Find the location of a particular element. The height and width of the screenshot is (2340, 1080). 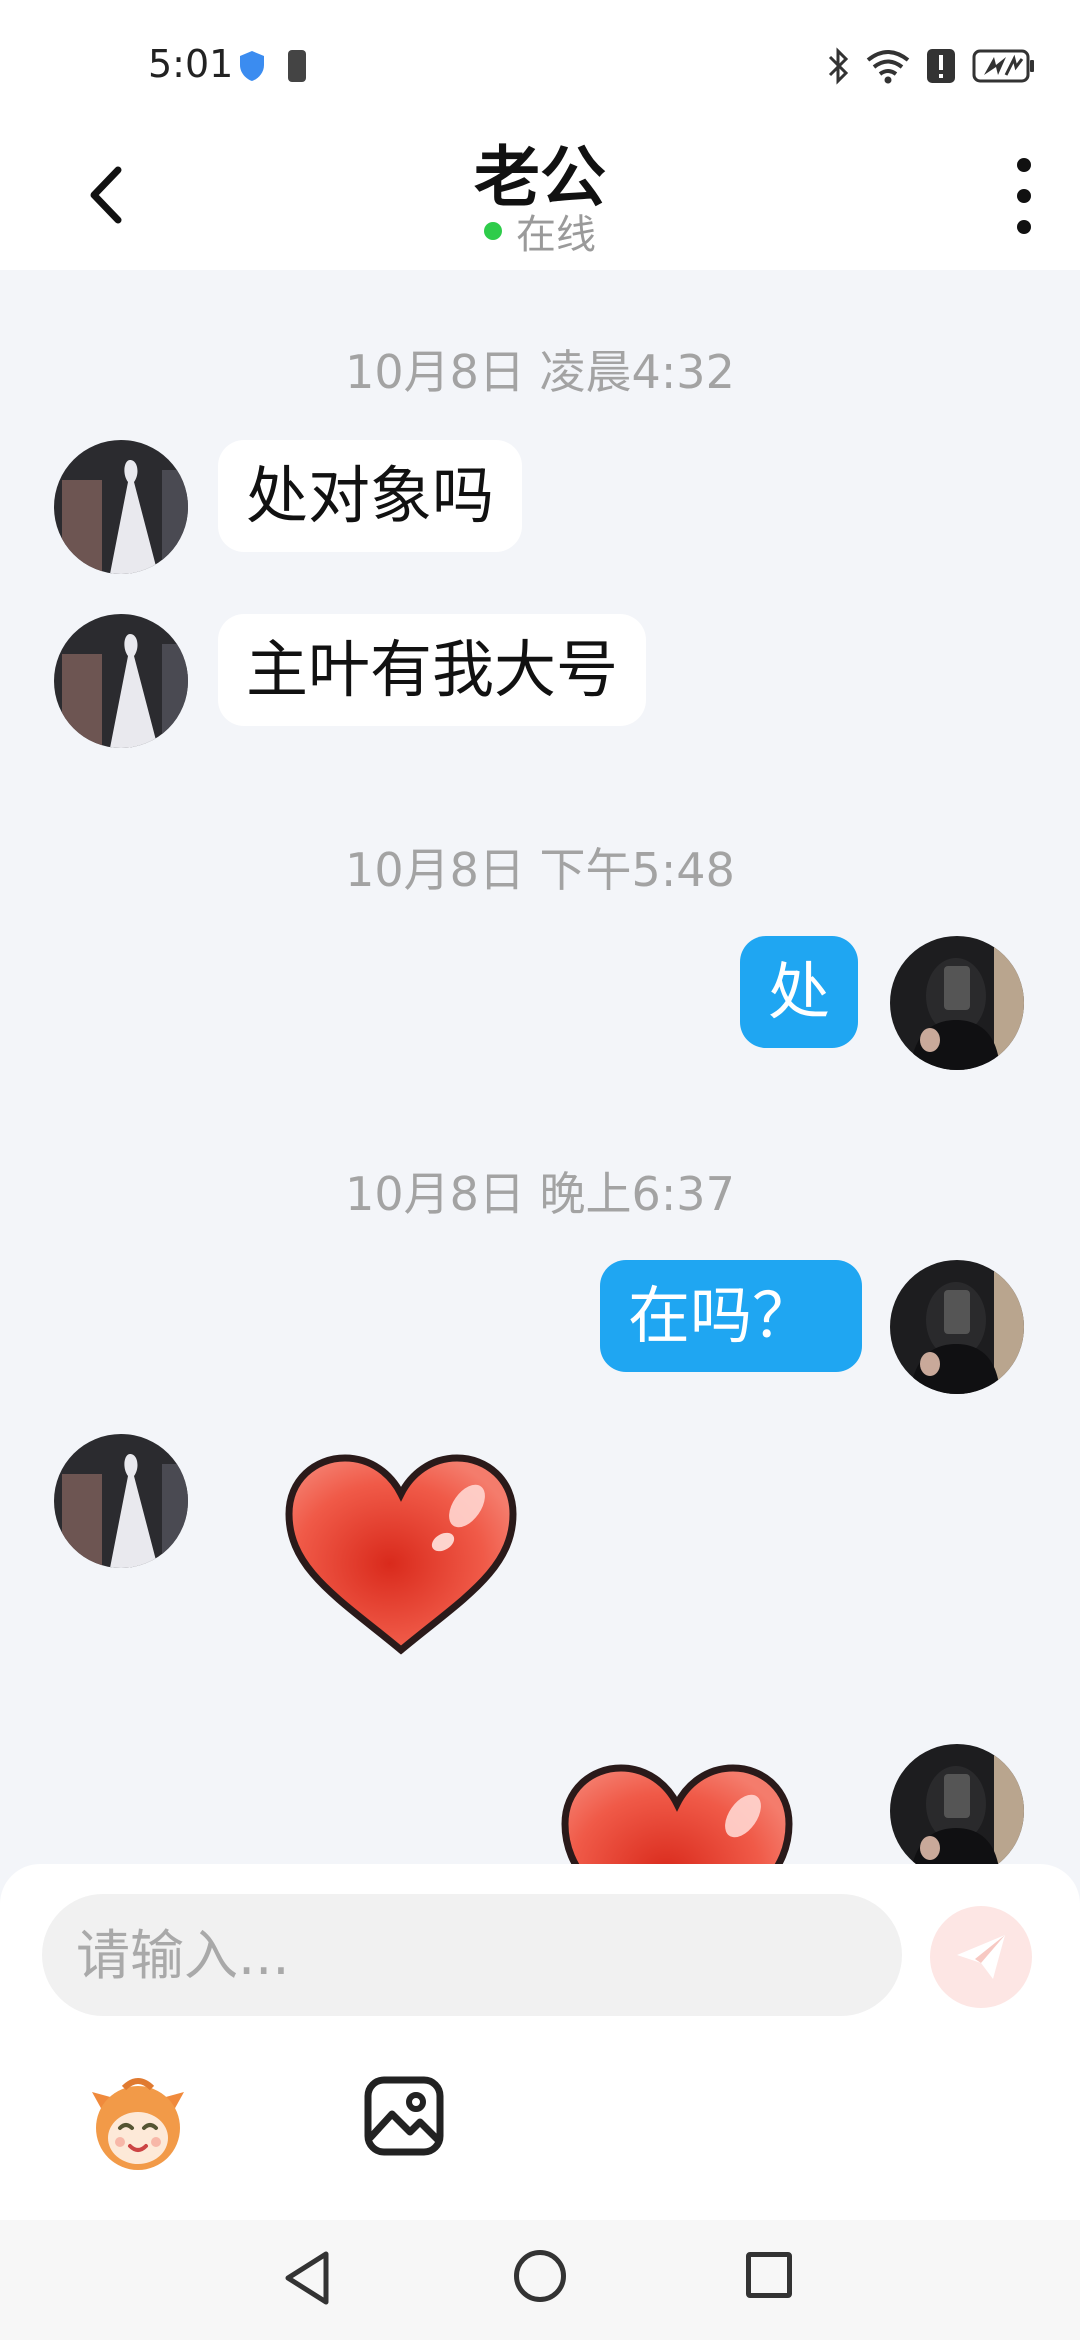

wifi-icon is located at coordinates (888, 67).